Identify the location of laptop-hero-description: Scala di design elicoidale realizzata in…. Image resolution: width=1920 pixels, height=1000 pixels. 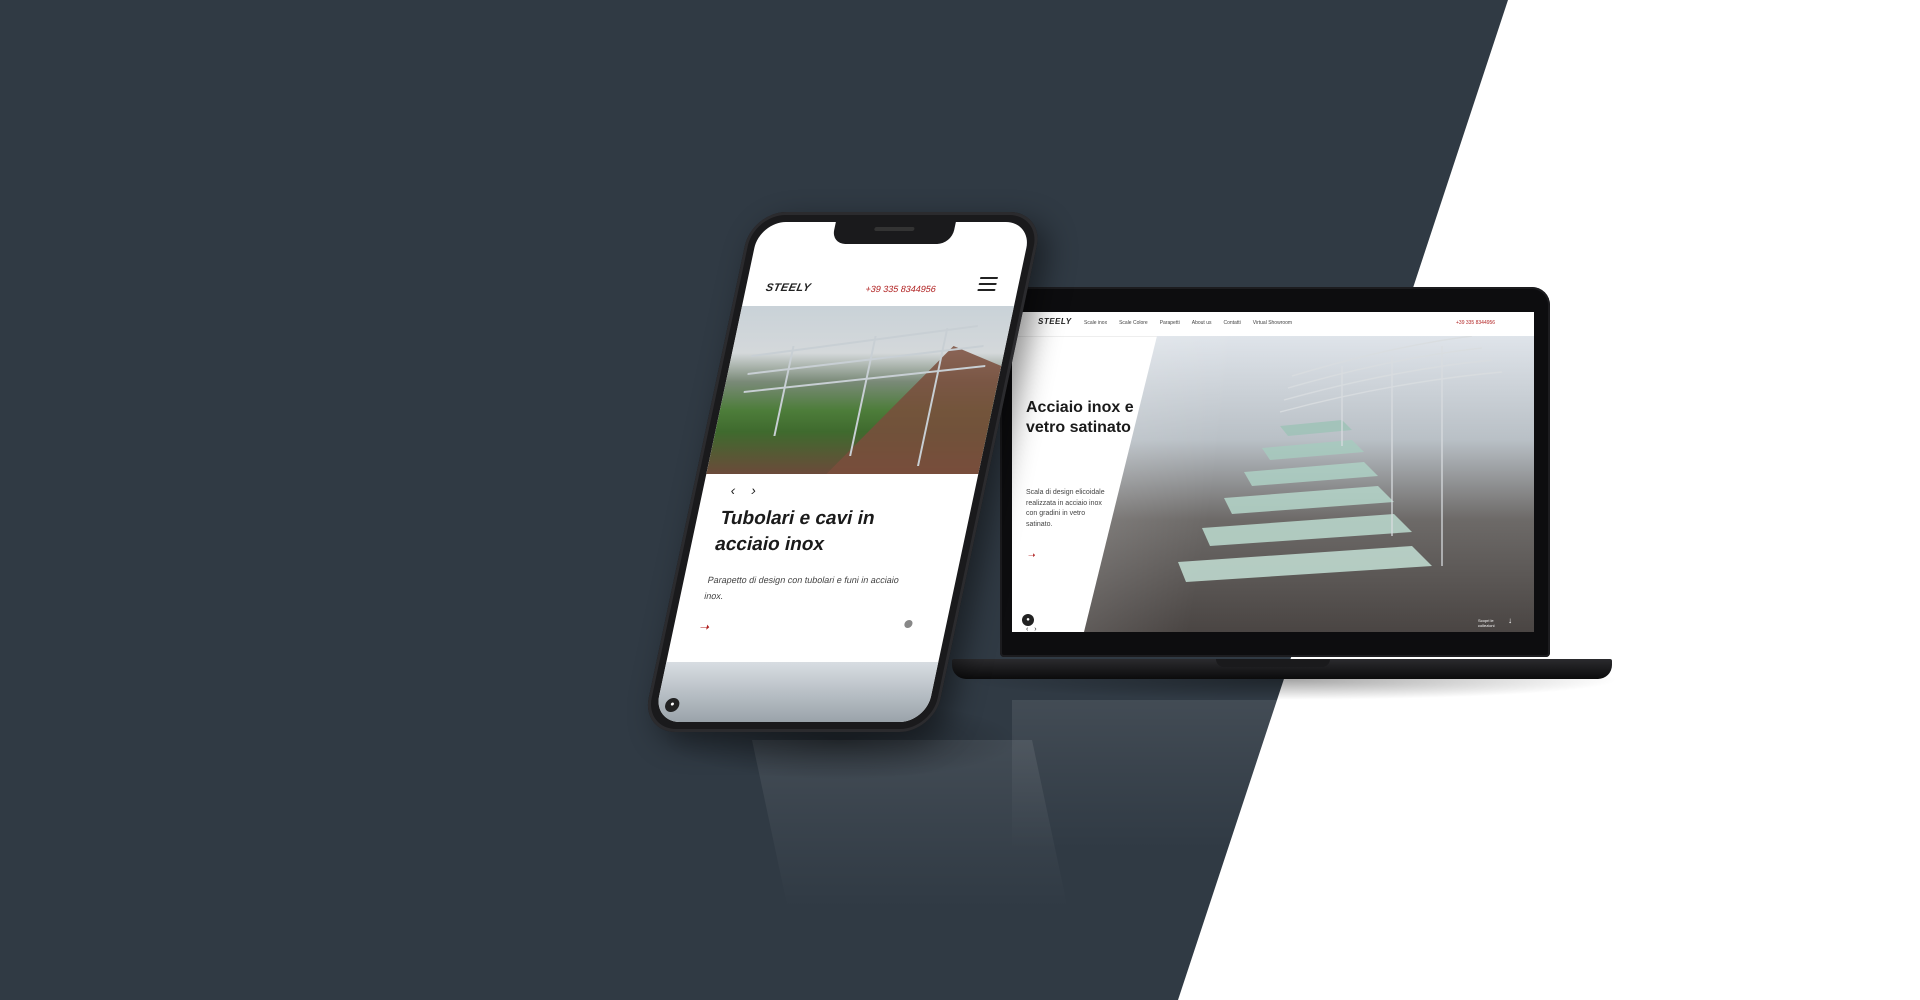
(1065, 508).